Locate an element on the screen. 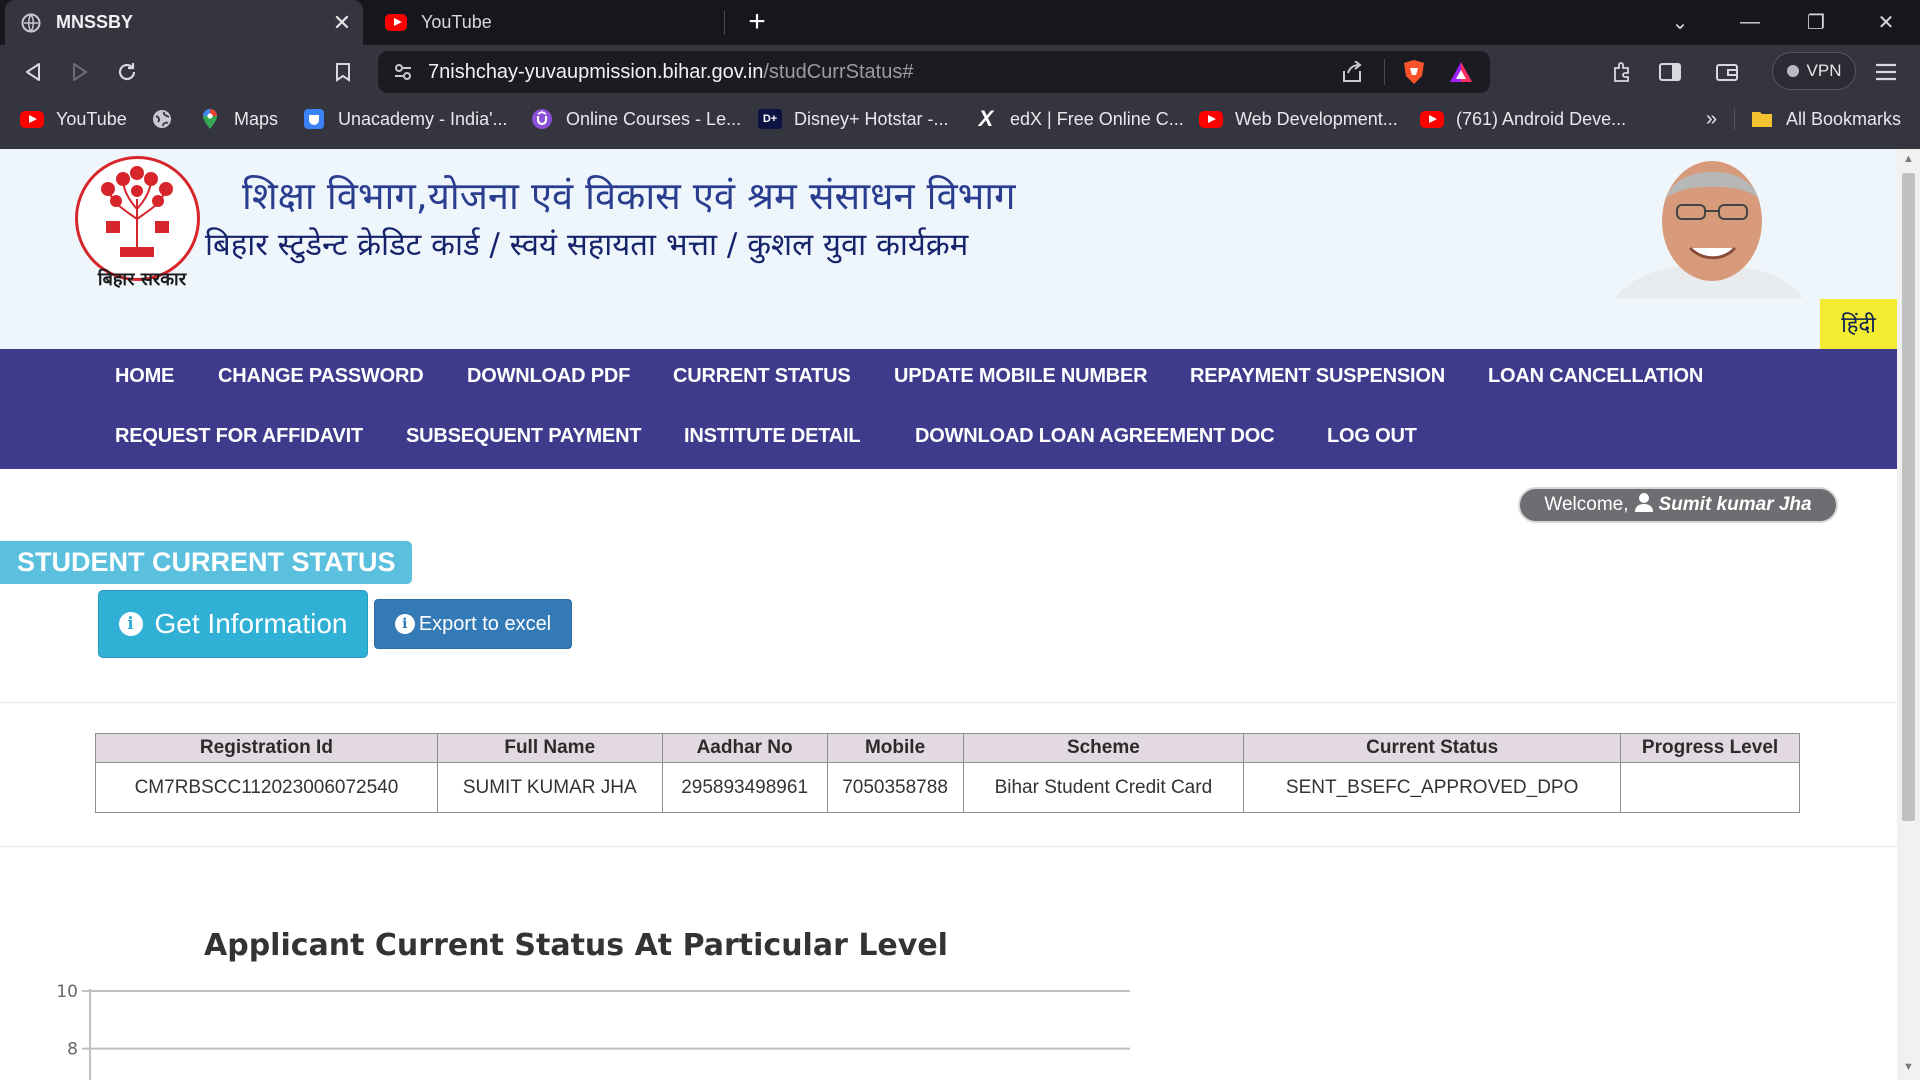 This screenshot has width=1920, height=1080. all-bookmarks-label: All Bookmarks is located at coordinates (1844, 118).